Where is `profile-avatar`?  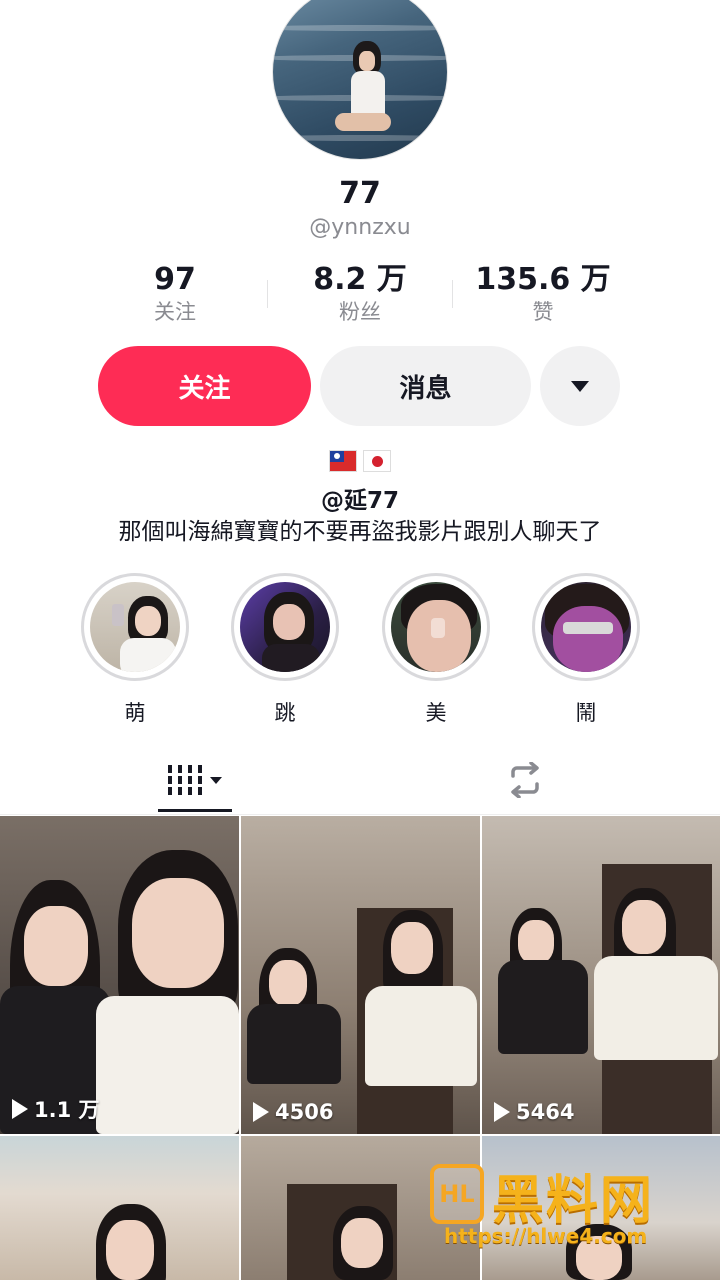
profile-avatar is located at coordinates (360, 80).